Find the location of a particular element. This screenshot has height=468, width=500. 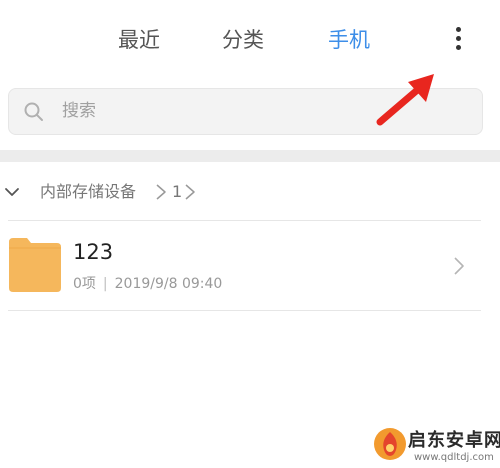

chevron-down-icon is located at coordinates (12, 192).